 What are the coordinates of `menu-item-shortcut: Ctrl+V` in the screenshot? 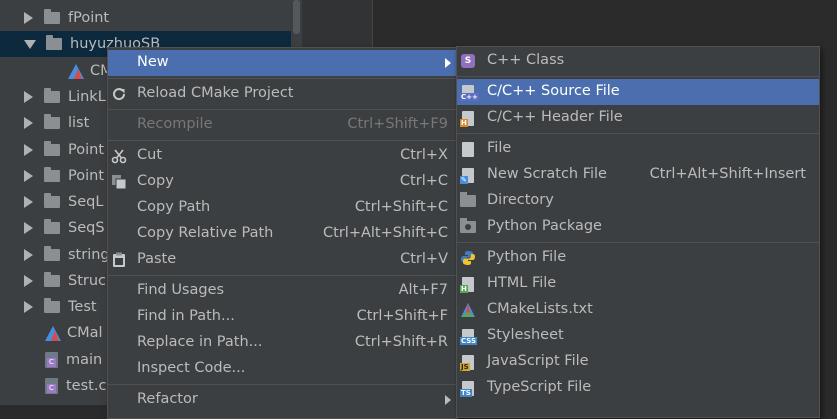 It's located at (424, 259).